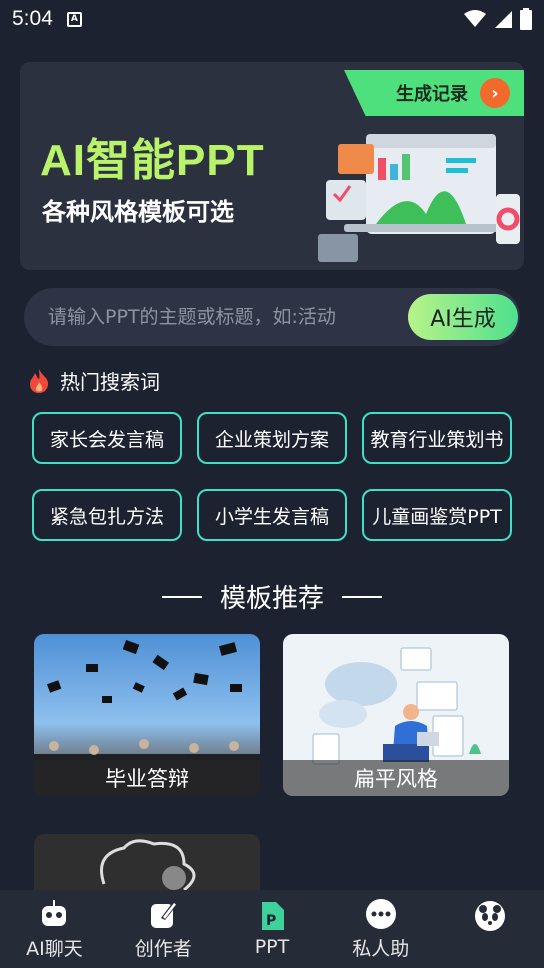 This screenshot has height=968, width=544. I want to click on nav-label: PPT, so click(272, 947).